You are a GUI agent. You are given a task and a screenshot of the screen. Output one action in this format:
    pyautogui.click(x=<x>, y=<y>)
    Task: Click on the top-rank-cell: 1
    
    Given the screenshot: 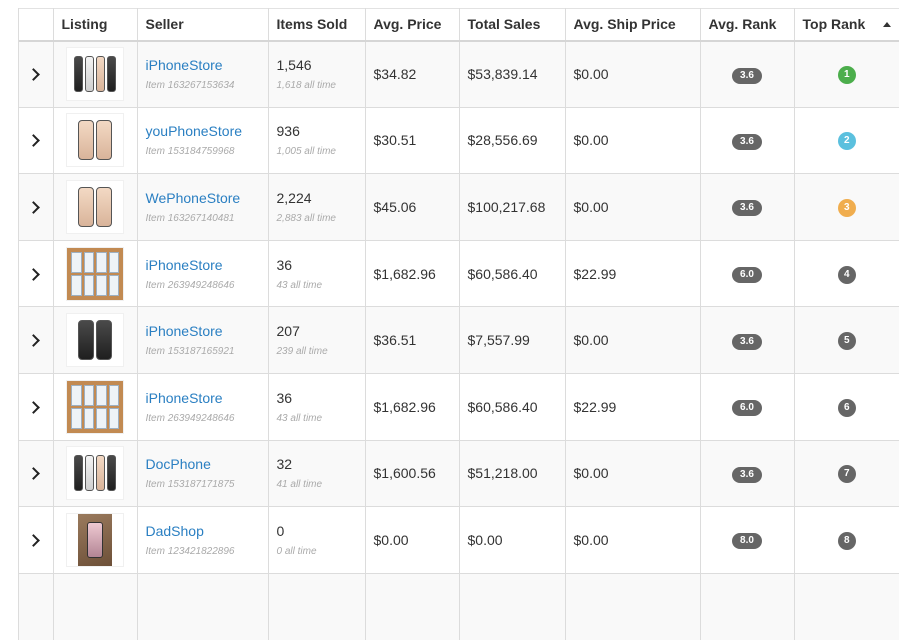 What is the action you would take?
    pyautogui.click(x=846, y=74)
    